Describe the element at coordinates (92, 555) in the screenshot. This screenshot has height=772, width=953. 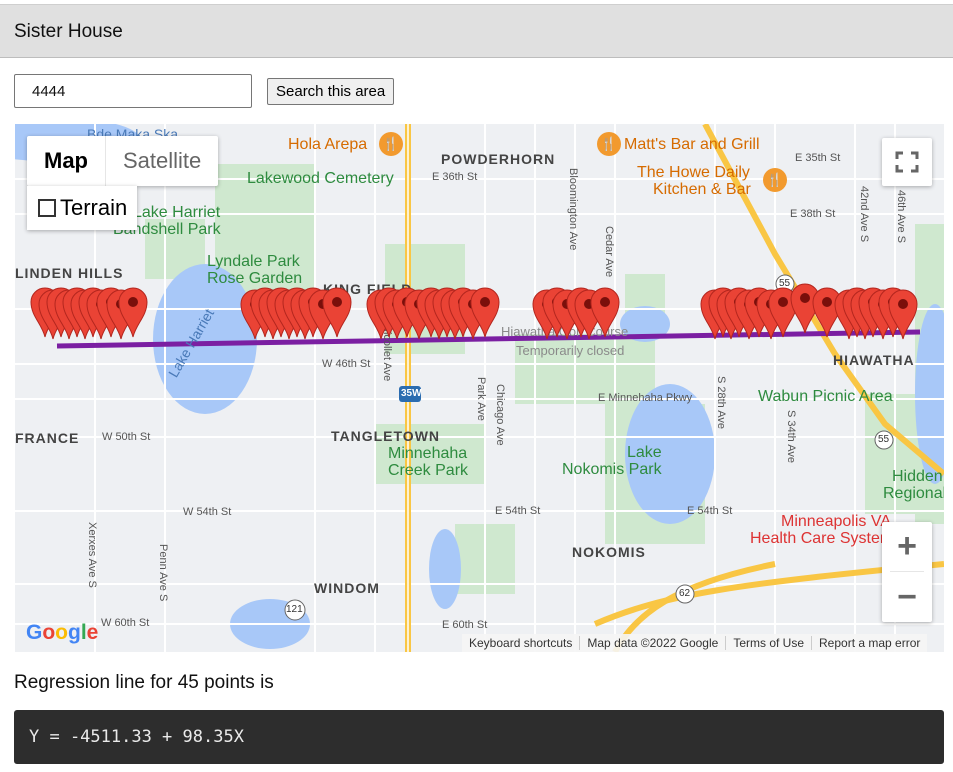
I see `map-label: Xerxes Ave S` at that location.